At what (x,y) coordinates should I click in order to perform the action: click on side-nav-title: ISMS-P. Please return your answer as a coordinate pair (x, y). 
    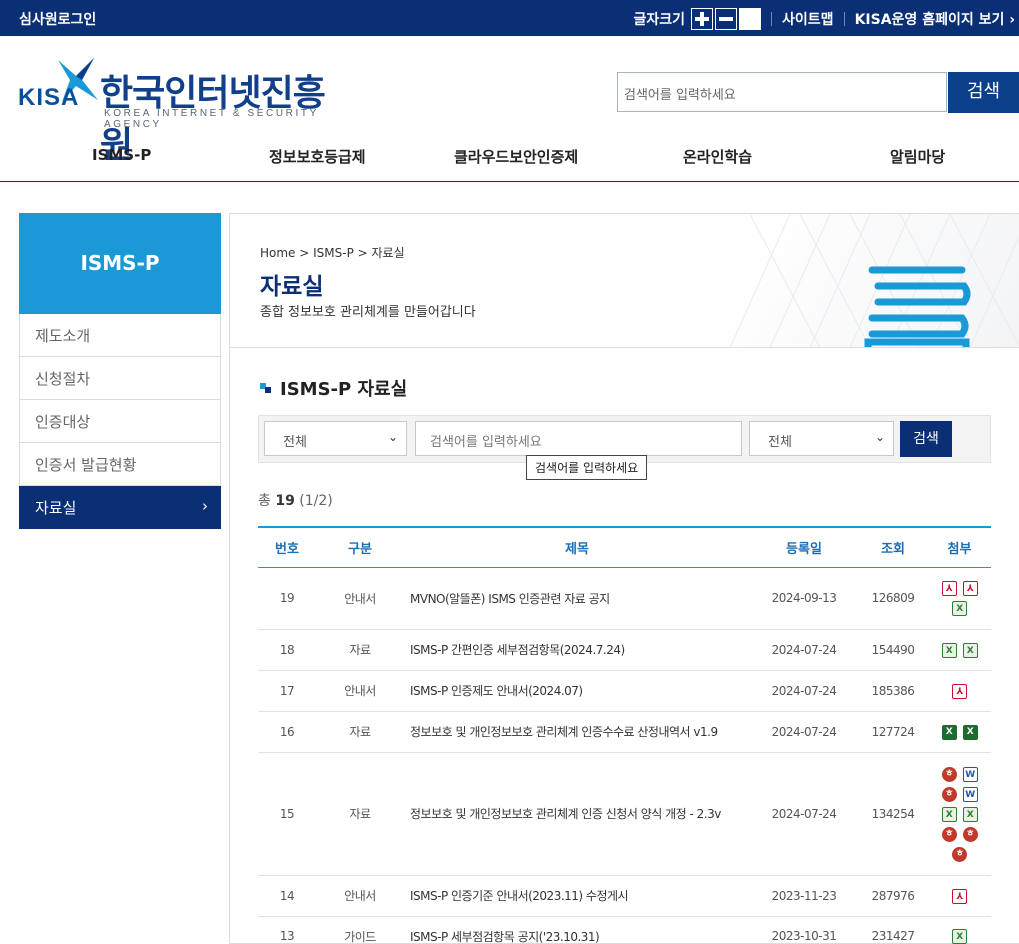
    Looking at the image, I should click on (120, 263).